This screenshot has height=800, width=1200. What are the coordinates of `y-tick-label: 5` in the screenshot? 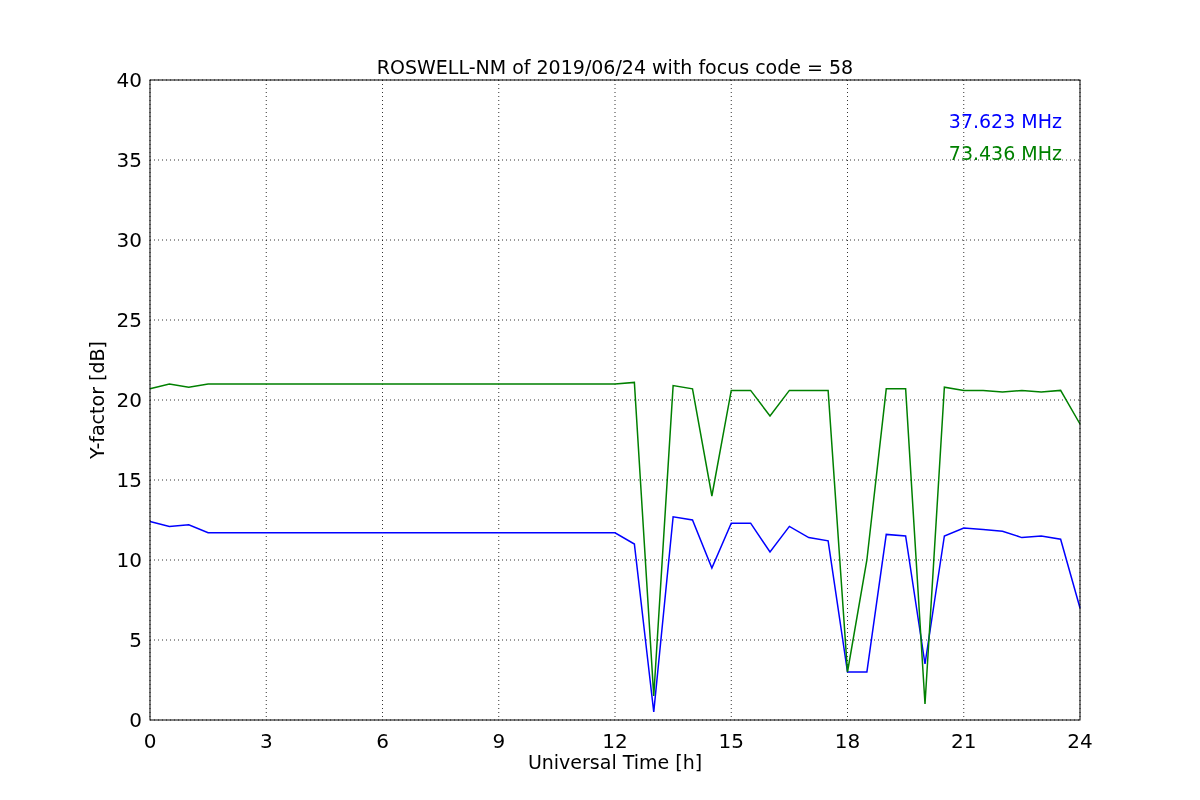 It's located at (135, 640).